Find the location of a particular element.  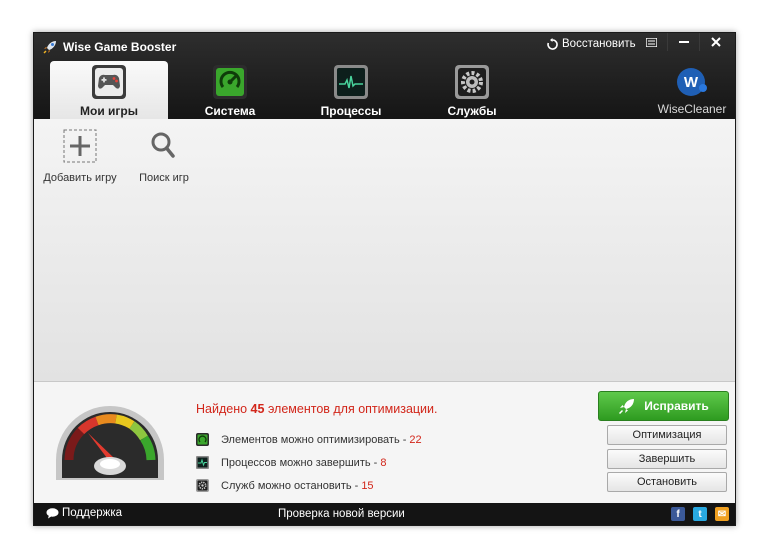

minimize-icon is located at coordinates (683, 42).